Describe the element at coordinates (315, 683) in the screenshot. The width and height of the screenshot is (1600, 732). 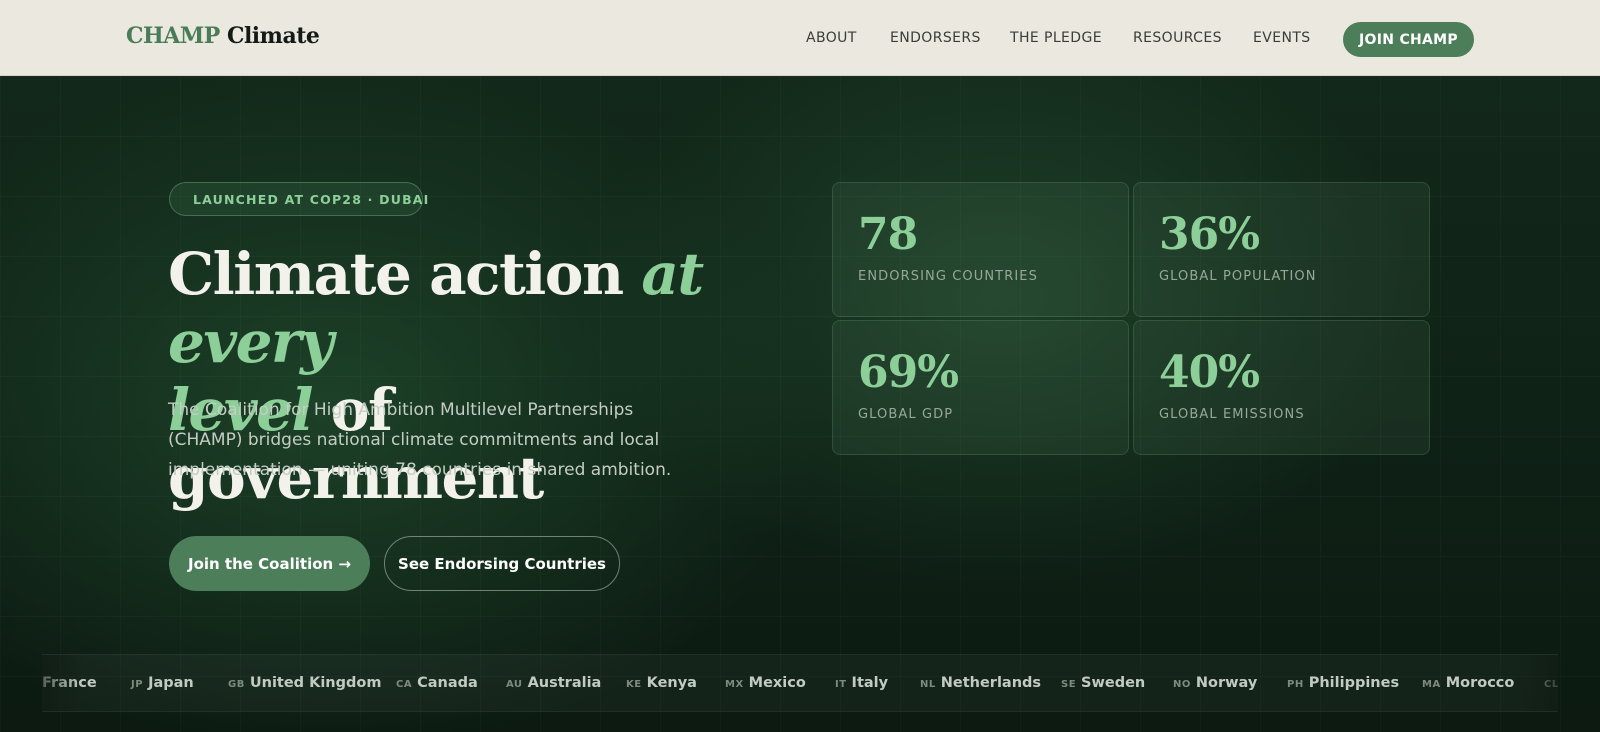
I see `ticker-name: United Kingdom` at that location.